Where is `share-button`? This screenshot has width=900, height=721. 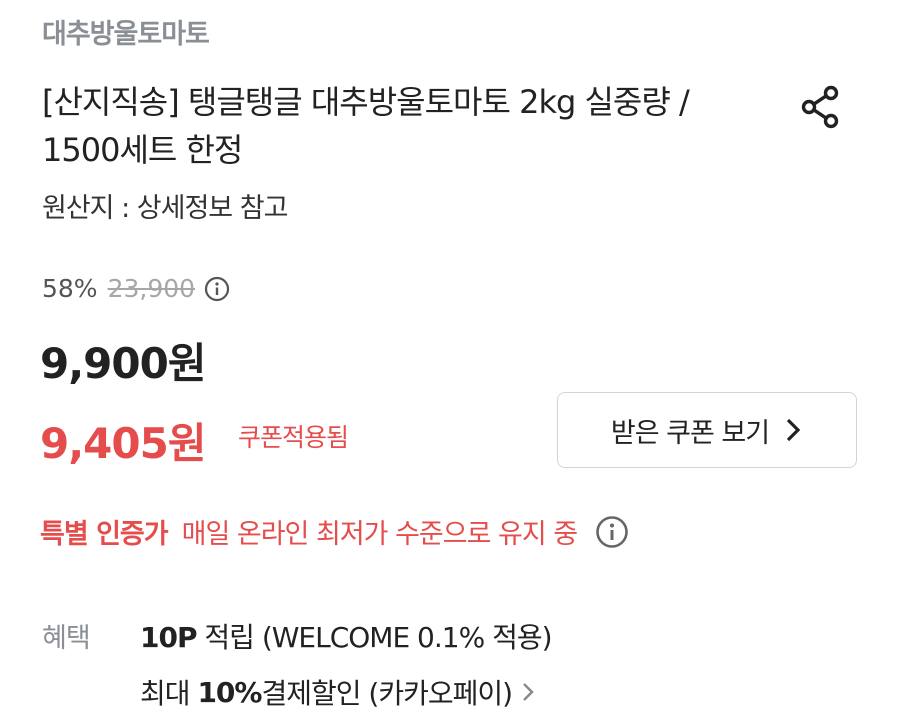
share-button is located at coordinates (821, 107).